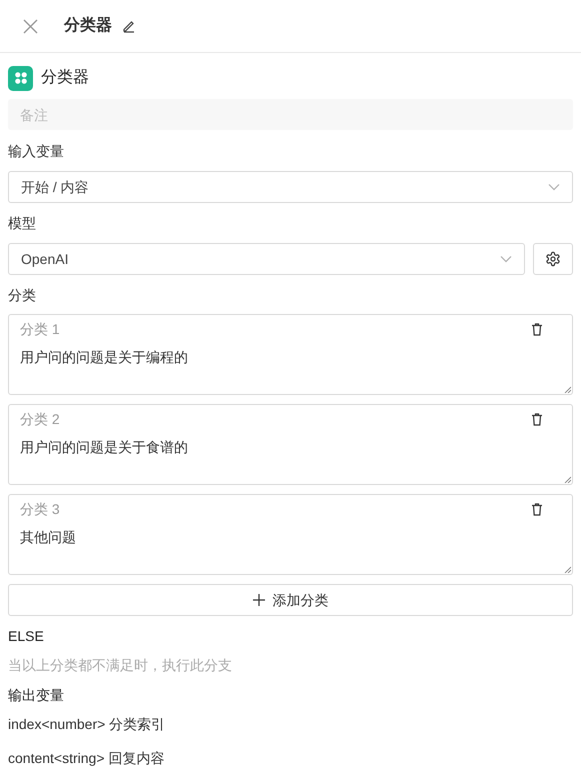 This screenshot has height=773, width=581. What do you see at coordinates (65, 78) in the screenshot?
I see `node-title: 分类器` at bounding box center [65, 78].